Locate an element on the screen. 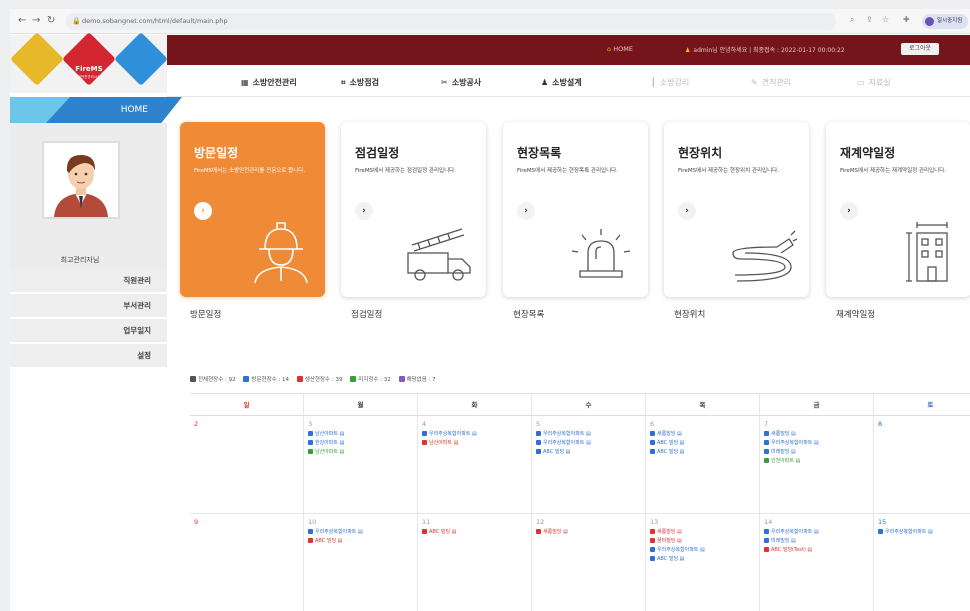  calendar-event: ABC 빌딩(Test) ▤ is located at coordinates (816, 550).